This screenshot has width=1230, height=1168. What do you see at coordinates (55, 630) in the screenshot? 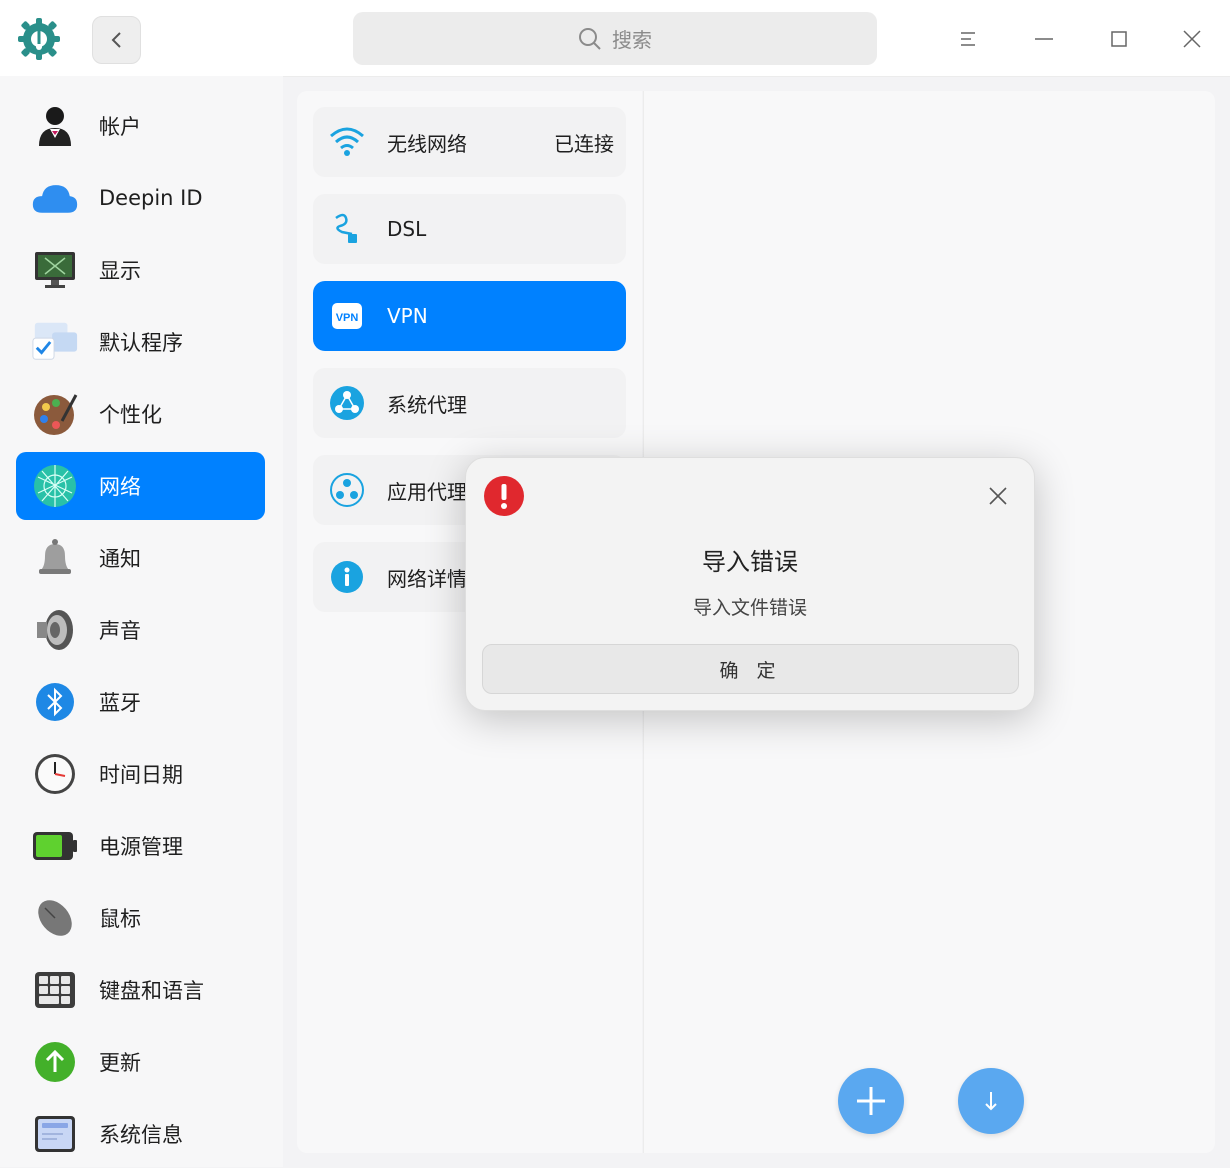
I see `speaker-icon` at bounding box center [55, 630].